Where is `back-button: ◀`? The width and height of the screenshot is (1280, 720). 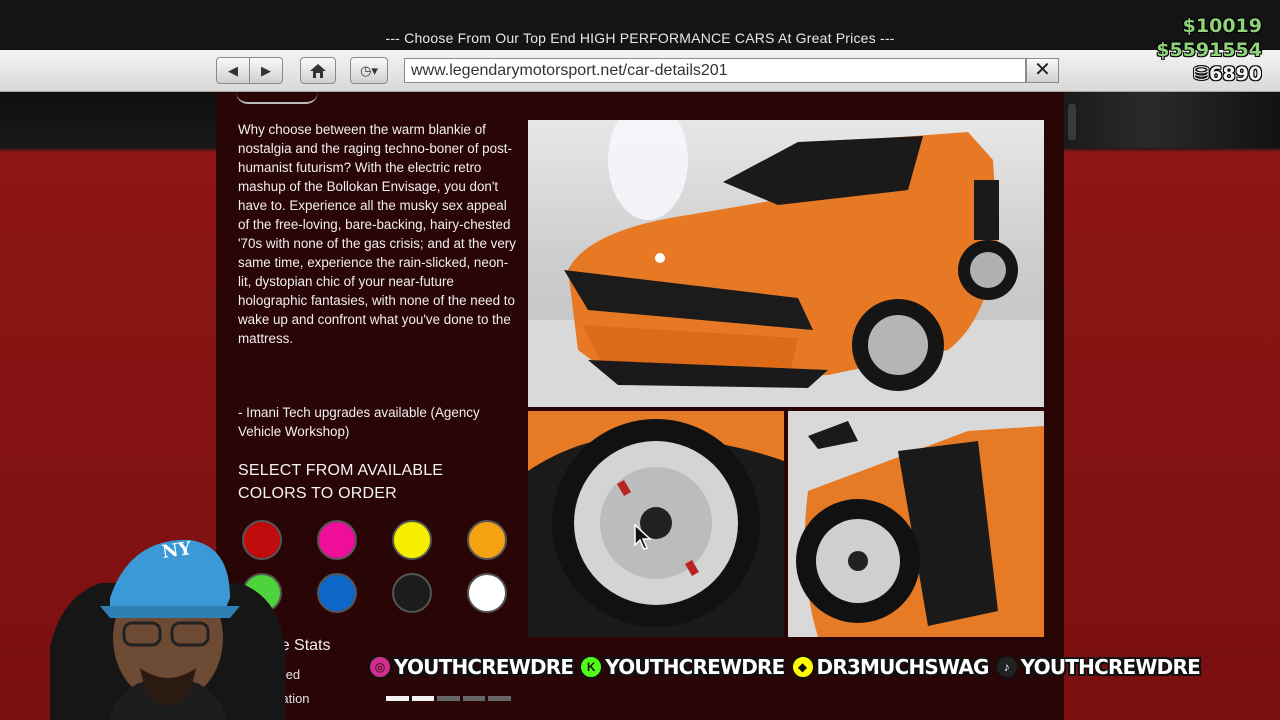 back-button: ◀ is located at coordinates (233, 70).